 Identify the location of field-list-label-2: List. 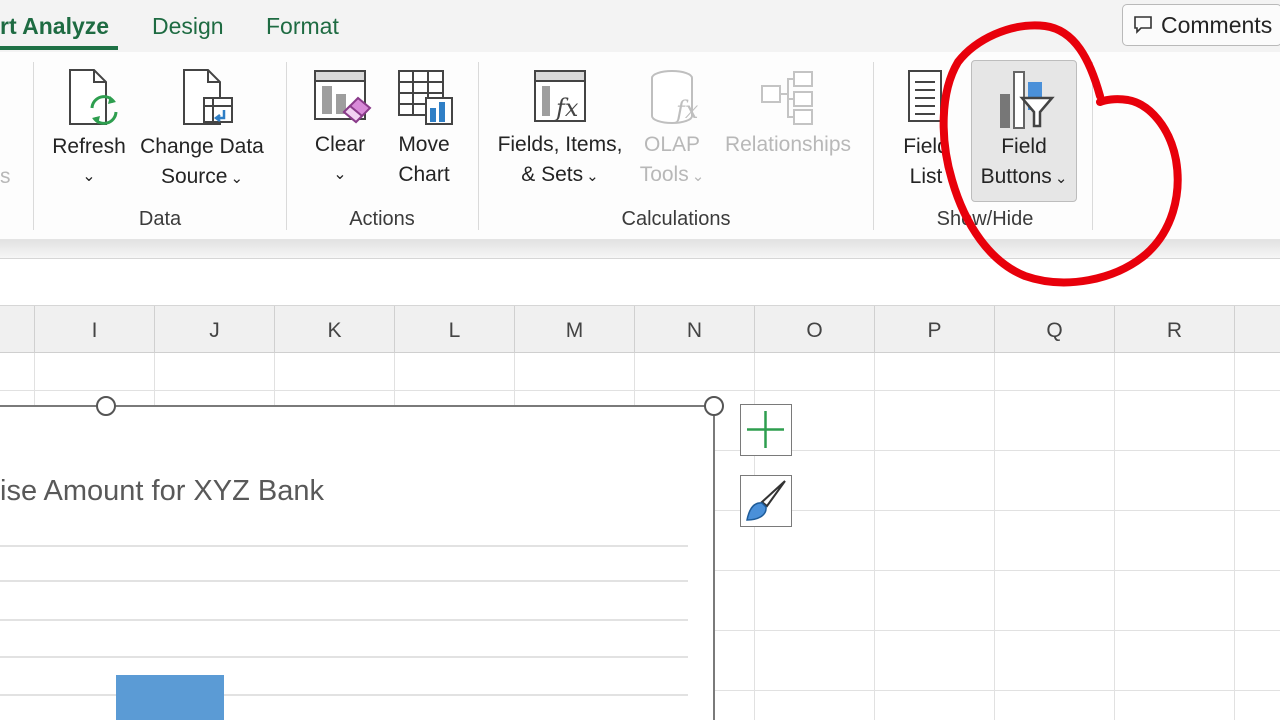
(926, 176).